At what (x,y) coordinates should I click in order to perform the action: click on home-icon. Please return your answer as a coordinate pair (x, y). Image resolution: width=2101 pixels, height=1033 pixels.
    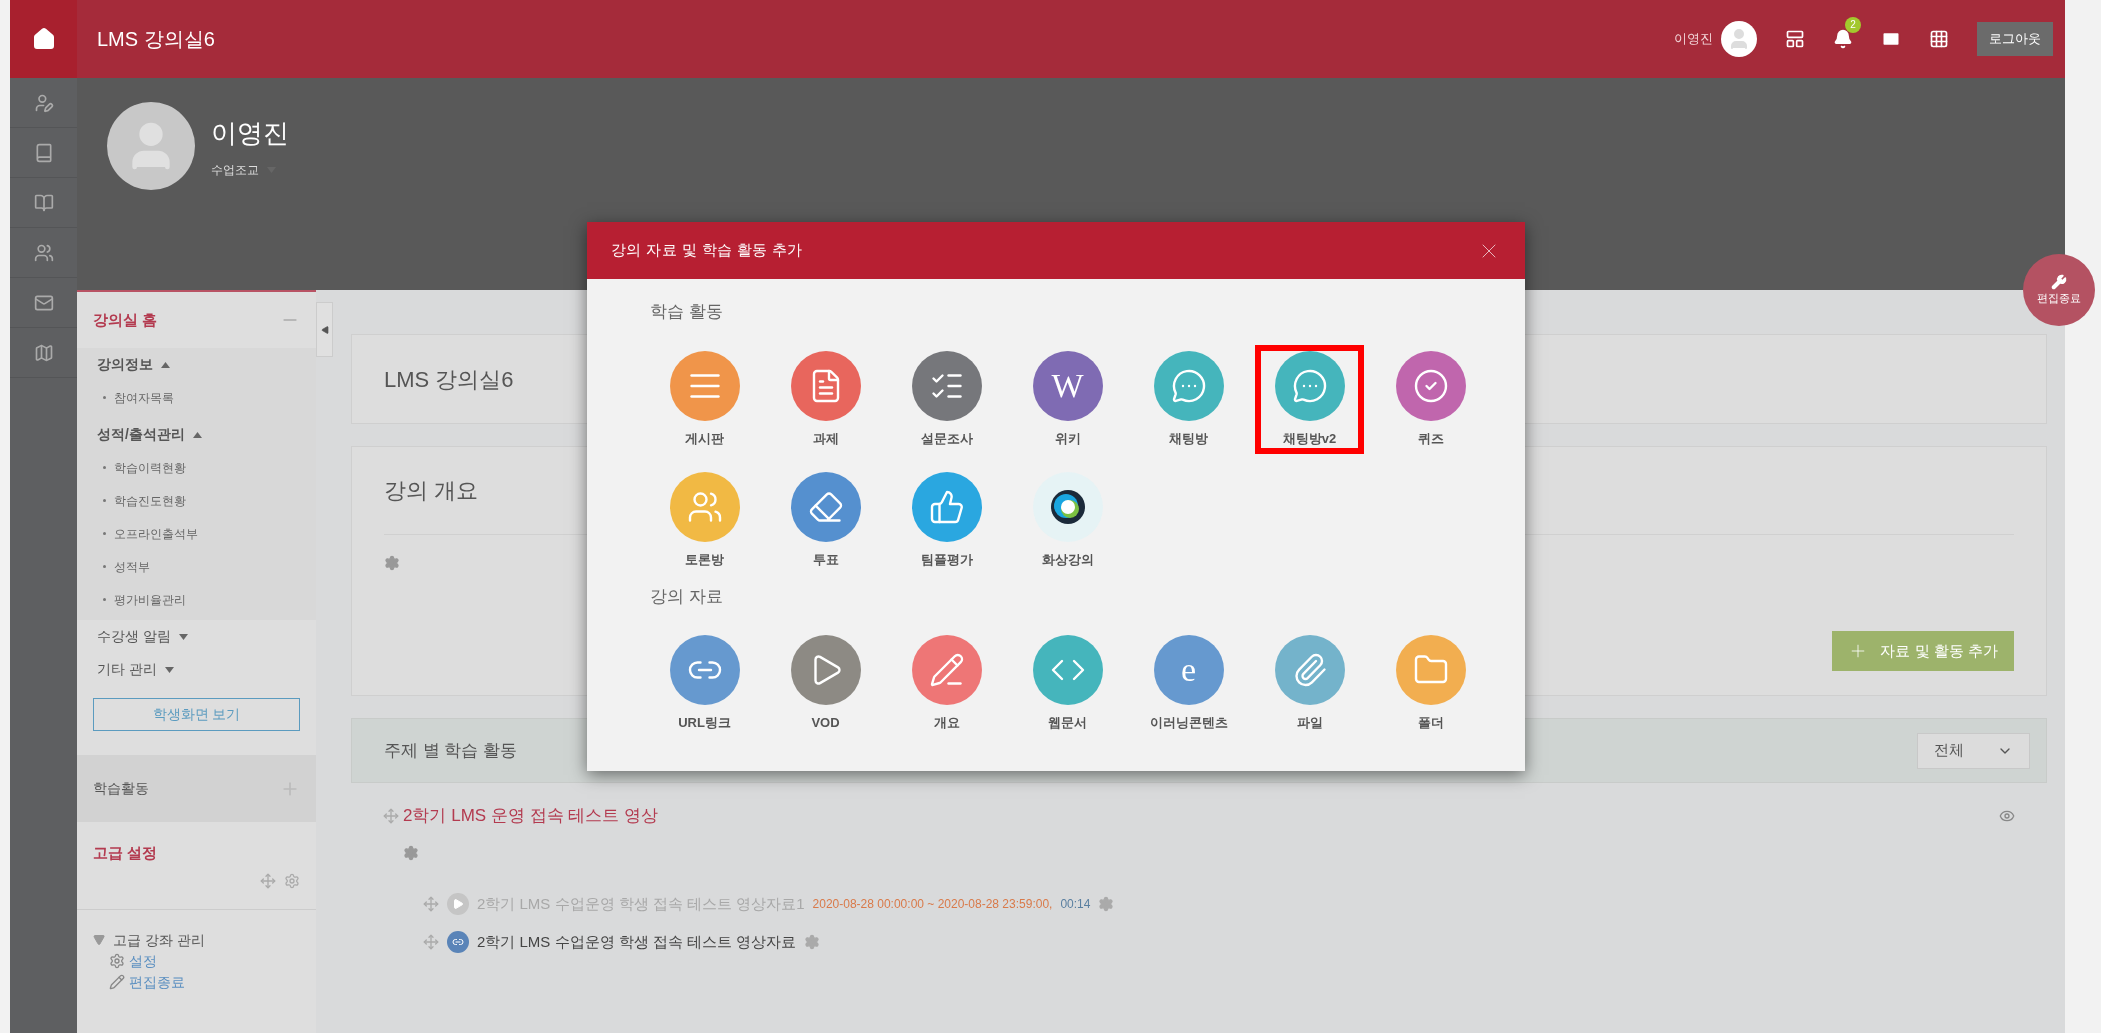
    Looking at the image, I should click on (43, 39).